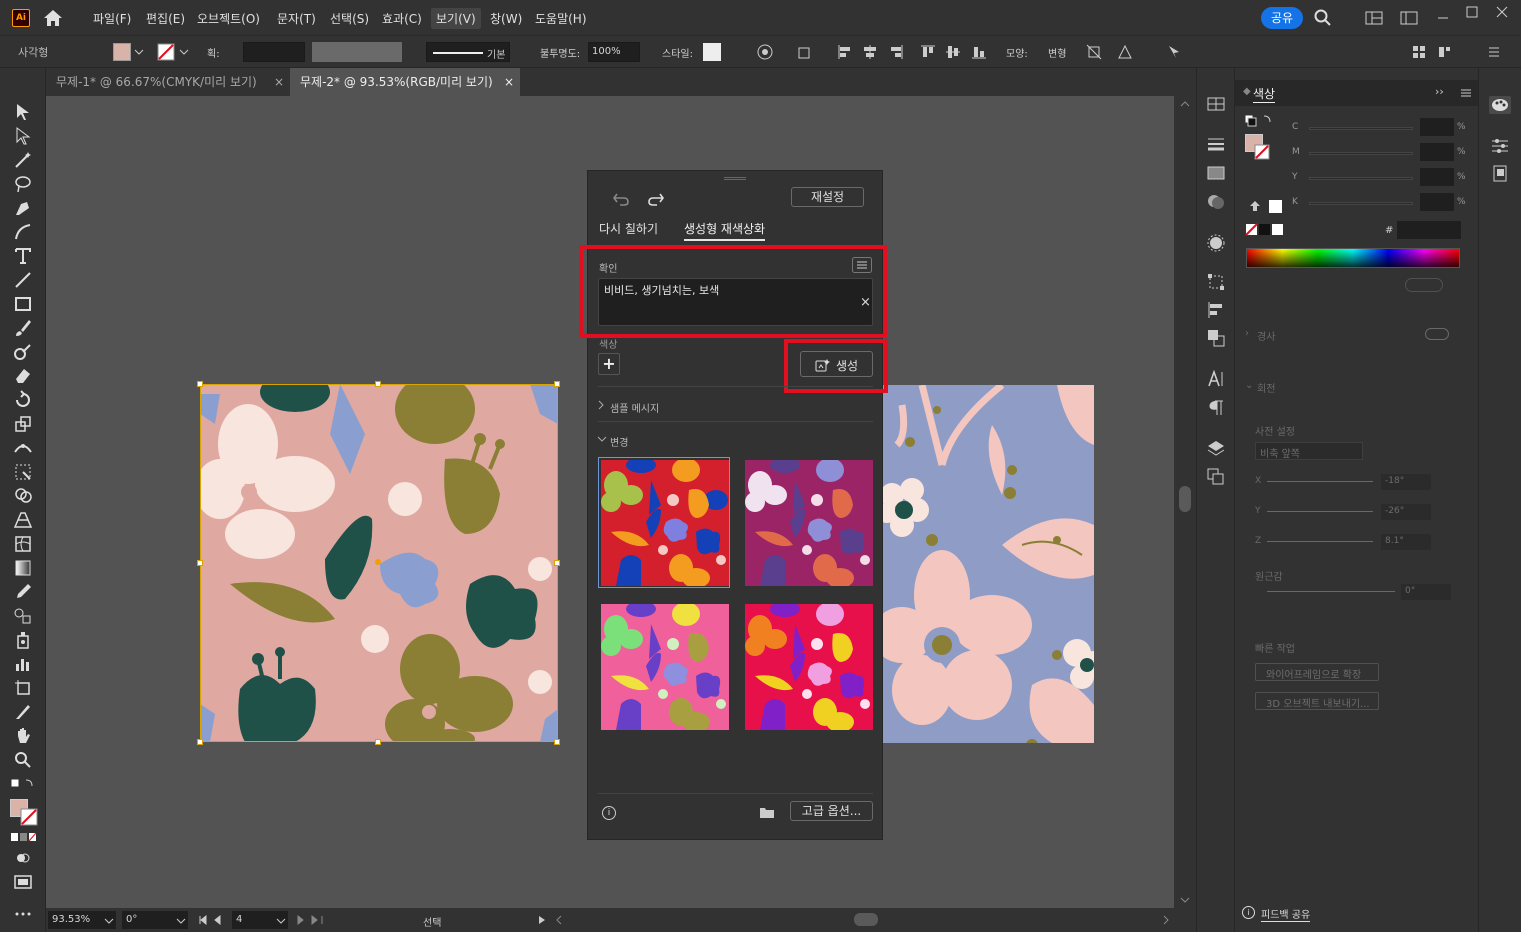 This screenshot has height=932, width=1521. Describe the element at coordinates (865, 302) in the screenshot. I see `clear-prompt-icon: ×` at that location.